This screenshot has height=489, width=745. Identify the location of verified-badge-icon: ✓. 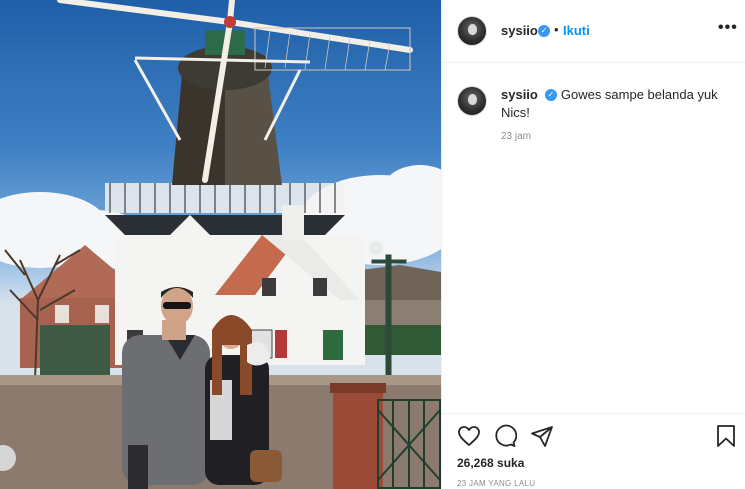
(544, 31).